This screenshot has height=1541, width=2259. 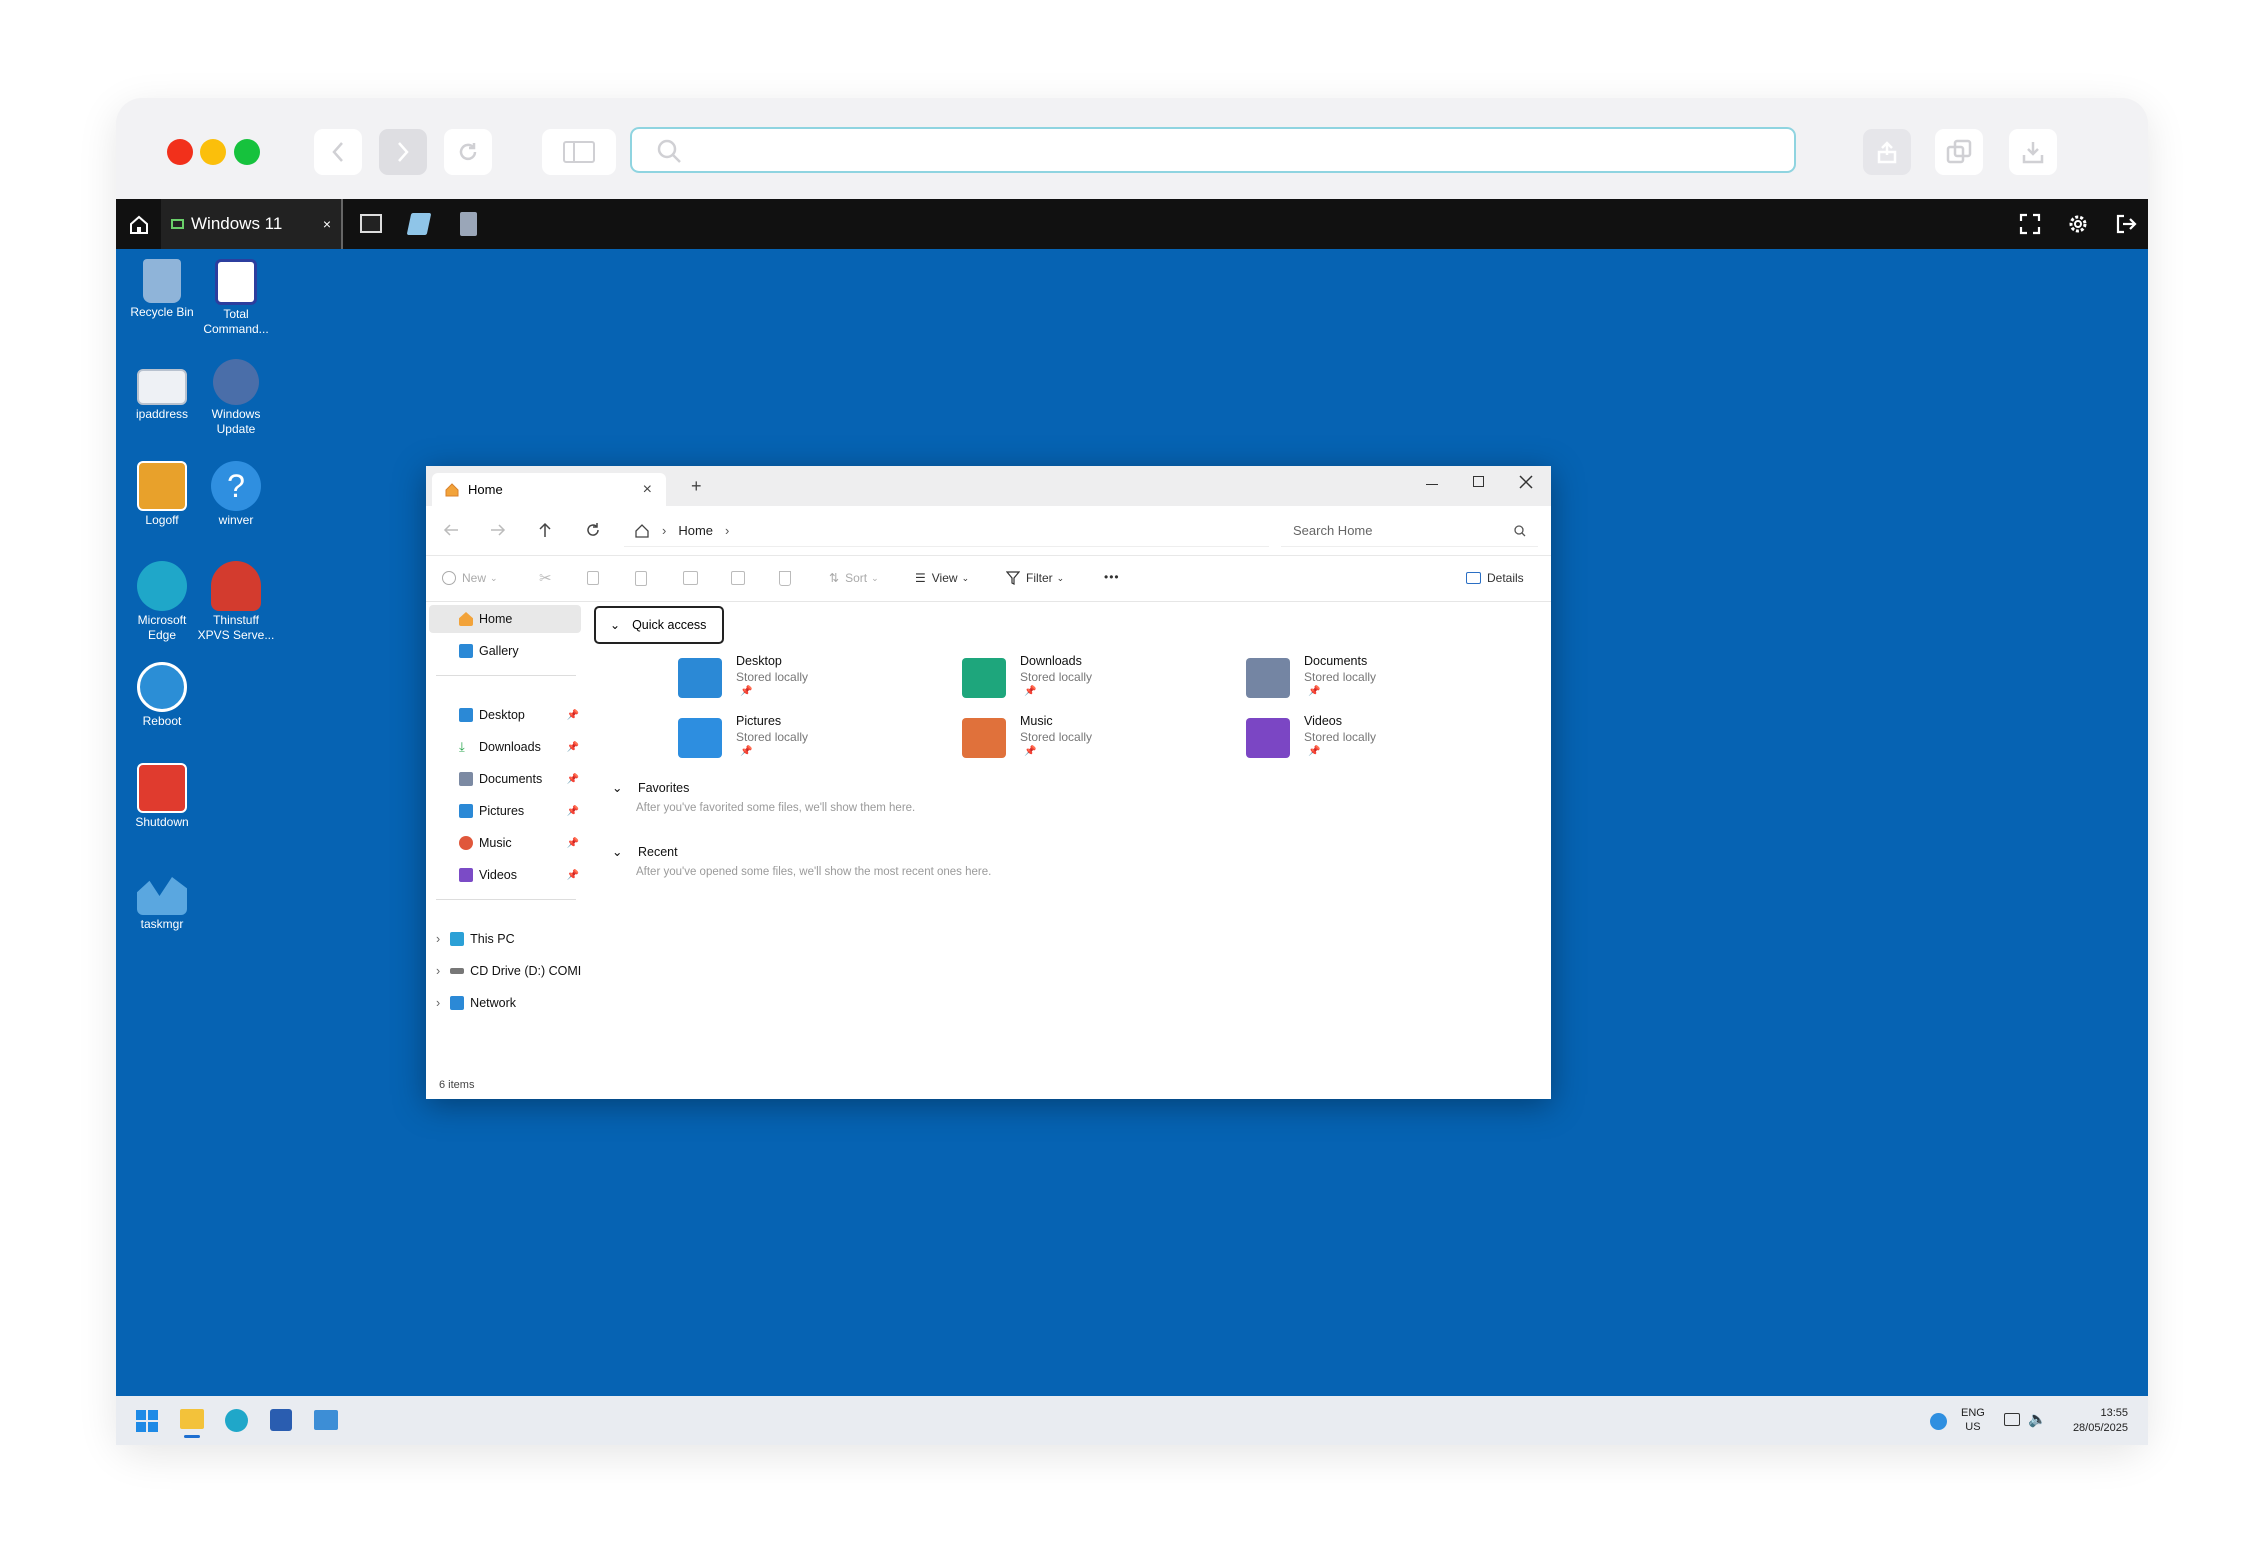 I want to click on folder-name: Documents, so click(x=1336, y=661).